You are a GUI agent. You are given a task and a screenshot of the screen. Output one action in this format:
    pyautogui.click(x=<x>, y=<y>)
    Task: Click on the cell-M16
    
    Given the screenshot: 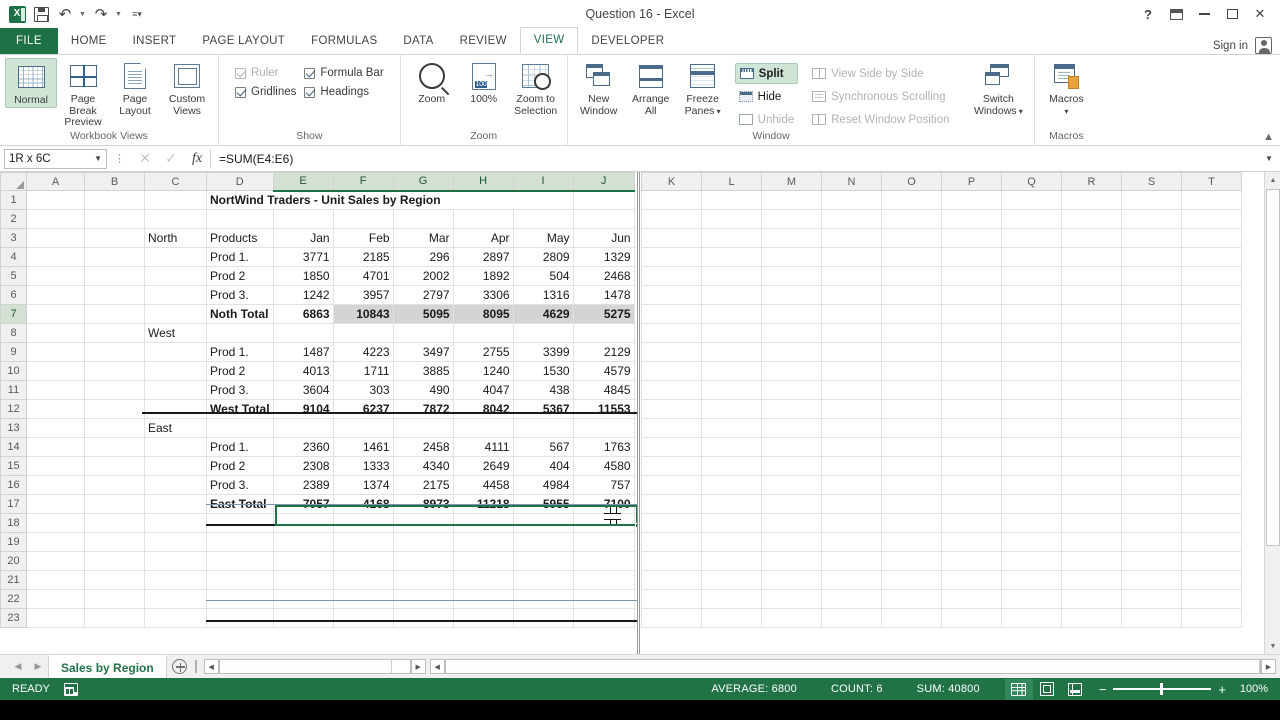 What is the action you would take?
    pyautogui.click(x=791, y=485)
    